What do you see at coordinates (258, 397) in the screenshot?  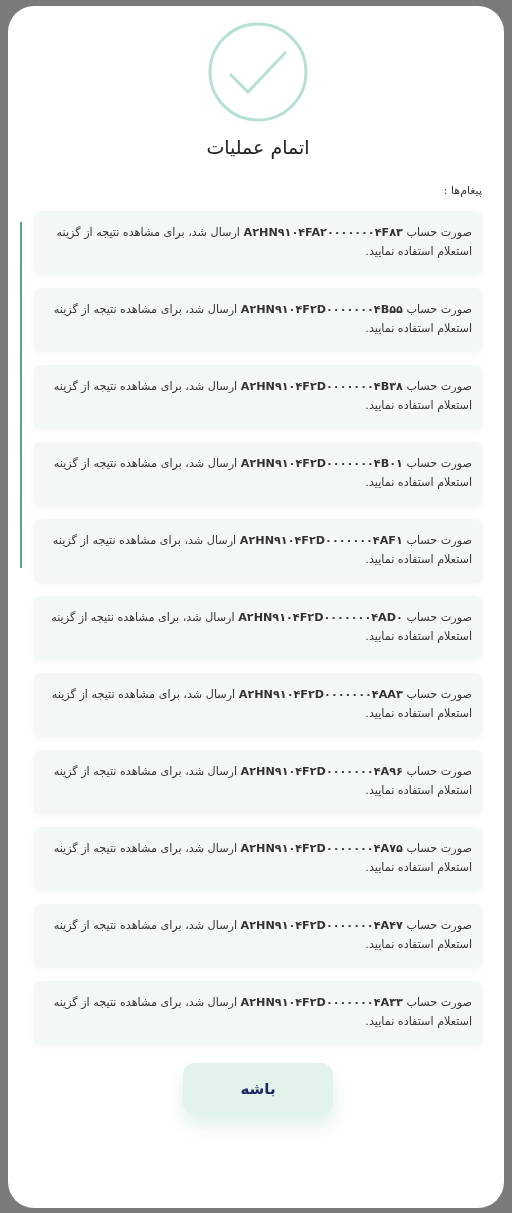 I see `message-card: صورت حساب A۲HN۹۱۰۴F۲D۰۰۰۰۰۰۰۴B۳۸ ارسال شد، برای مشاهده نتیجه از گزینه استعلام استفاده نمایید.` at bounding box center [258, 397].